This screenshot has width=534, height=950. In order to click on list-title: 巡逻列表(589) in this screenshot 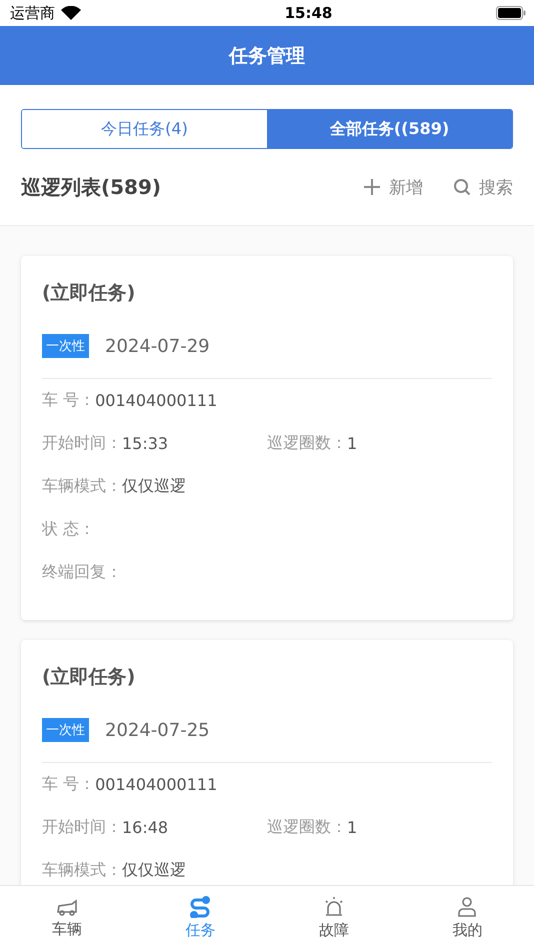, I will do `click(91, 187)`.